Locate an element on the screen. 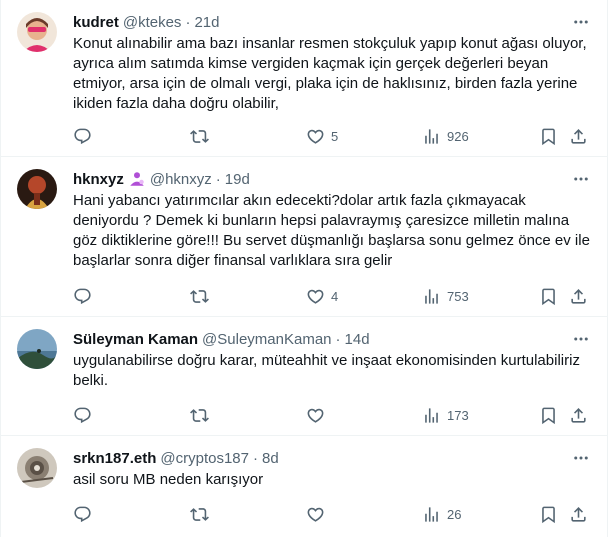  user-handle: @ktekes is located at coordinates (152, 22).